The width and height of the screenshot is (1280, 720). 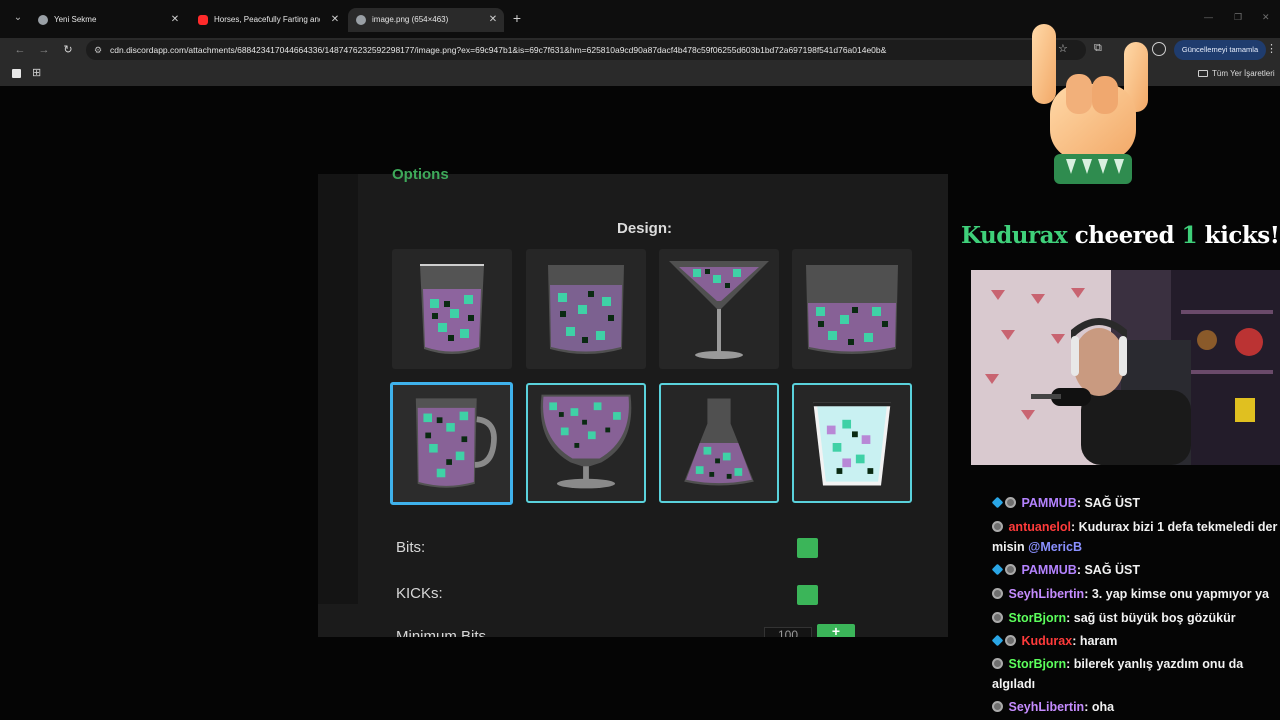 What do you see at coordinates (420, 174) in the screenshot?
I see `options-title: Options` at bounding box center [420, 174].